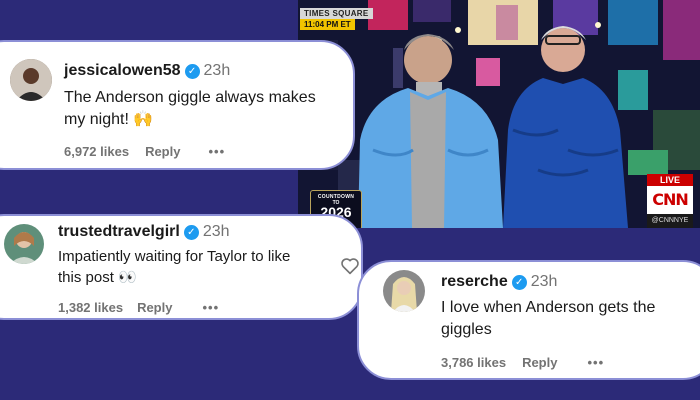 The width and height of the screenshot is (700, 400). I want to click on heart-icon, so click(350, 266).